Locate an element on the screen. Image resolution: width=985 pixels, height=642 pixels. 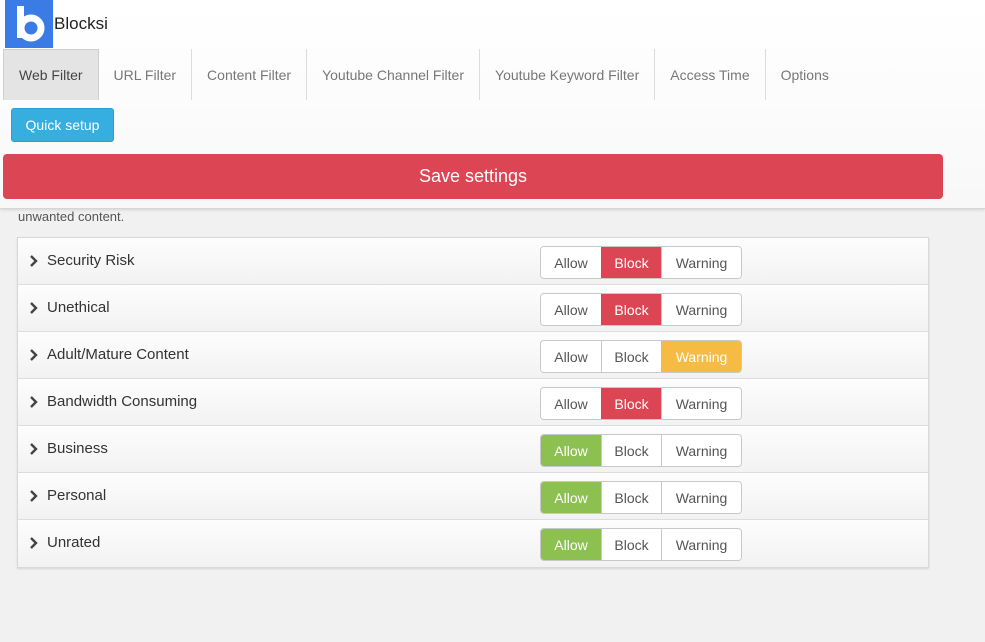
blocksi-logo is located at coordinates (29, 24).